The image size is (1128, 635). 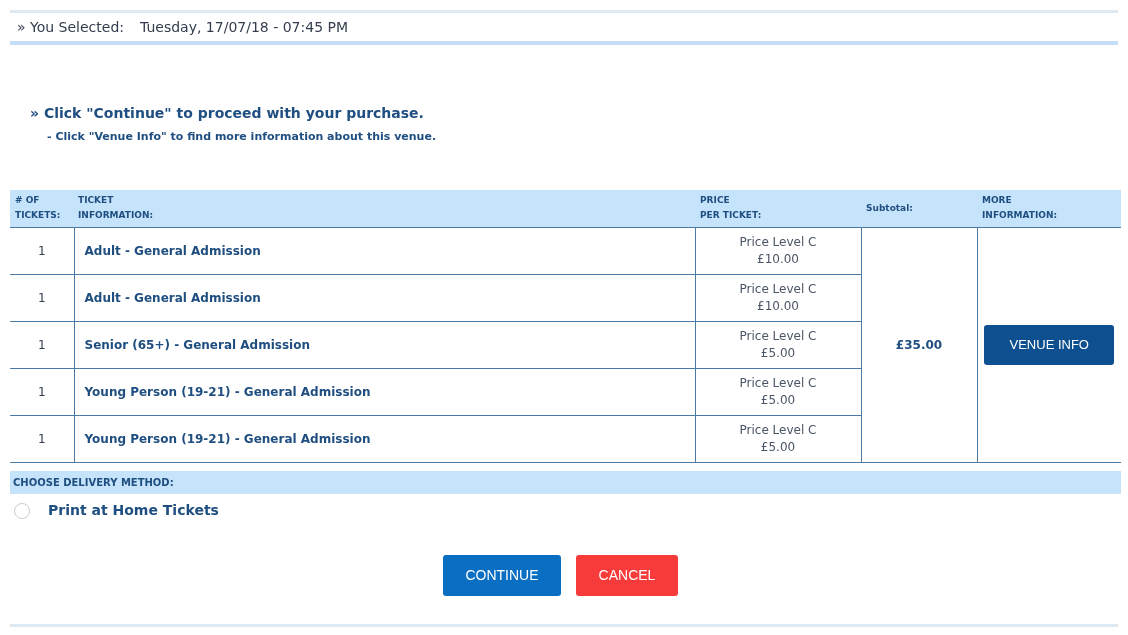 I want to click on selection-value: Tuesday, 17/07/18 - 07:45 PM, so click(x=244, y=27).